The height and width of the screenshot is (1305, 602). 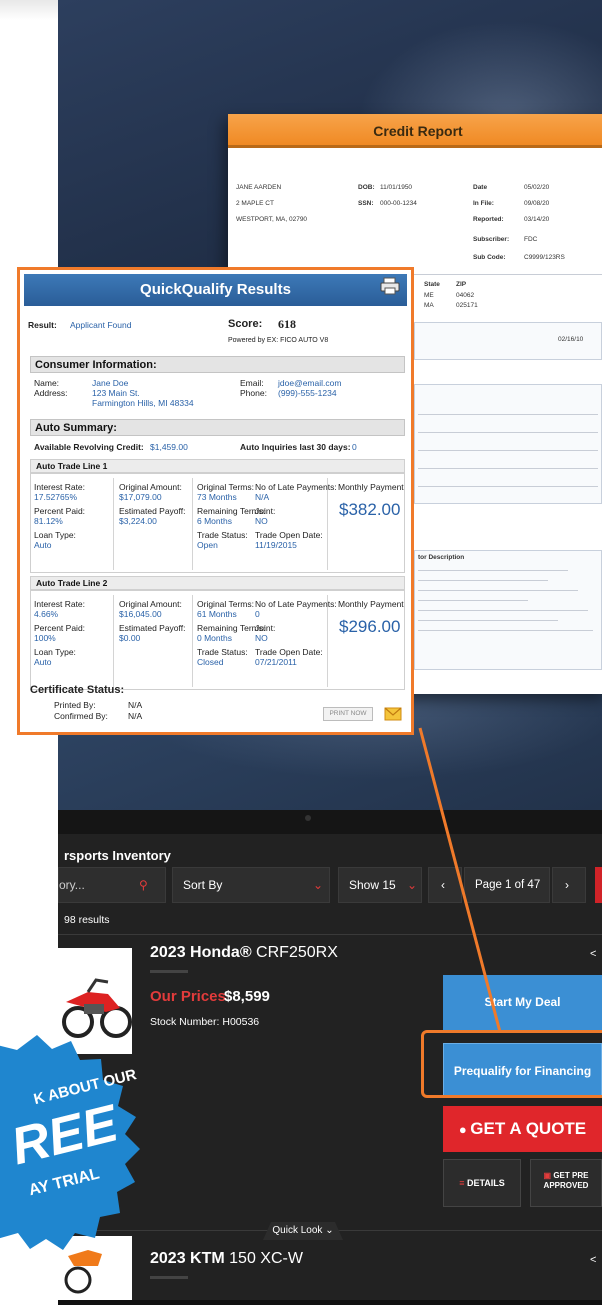 What do you see at coordinates (366, 203) in the screenshot?
I see `cr-ssn-label: SSN:` at bounding box center [366, 203].